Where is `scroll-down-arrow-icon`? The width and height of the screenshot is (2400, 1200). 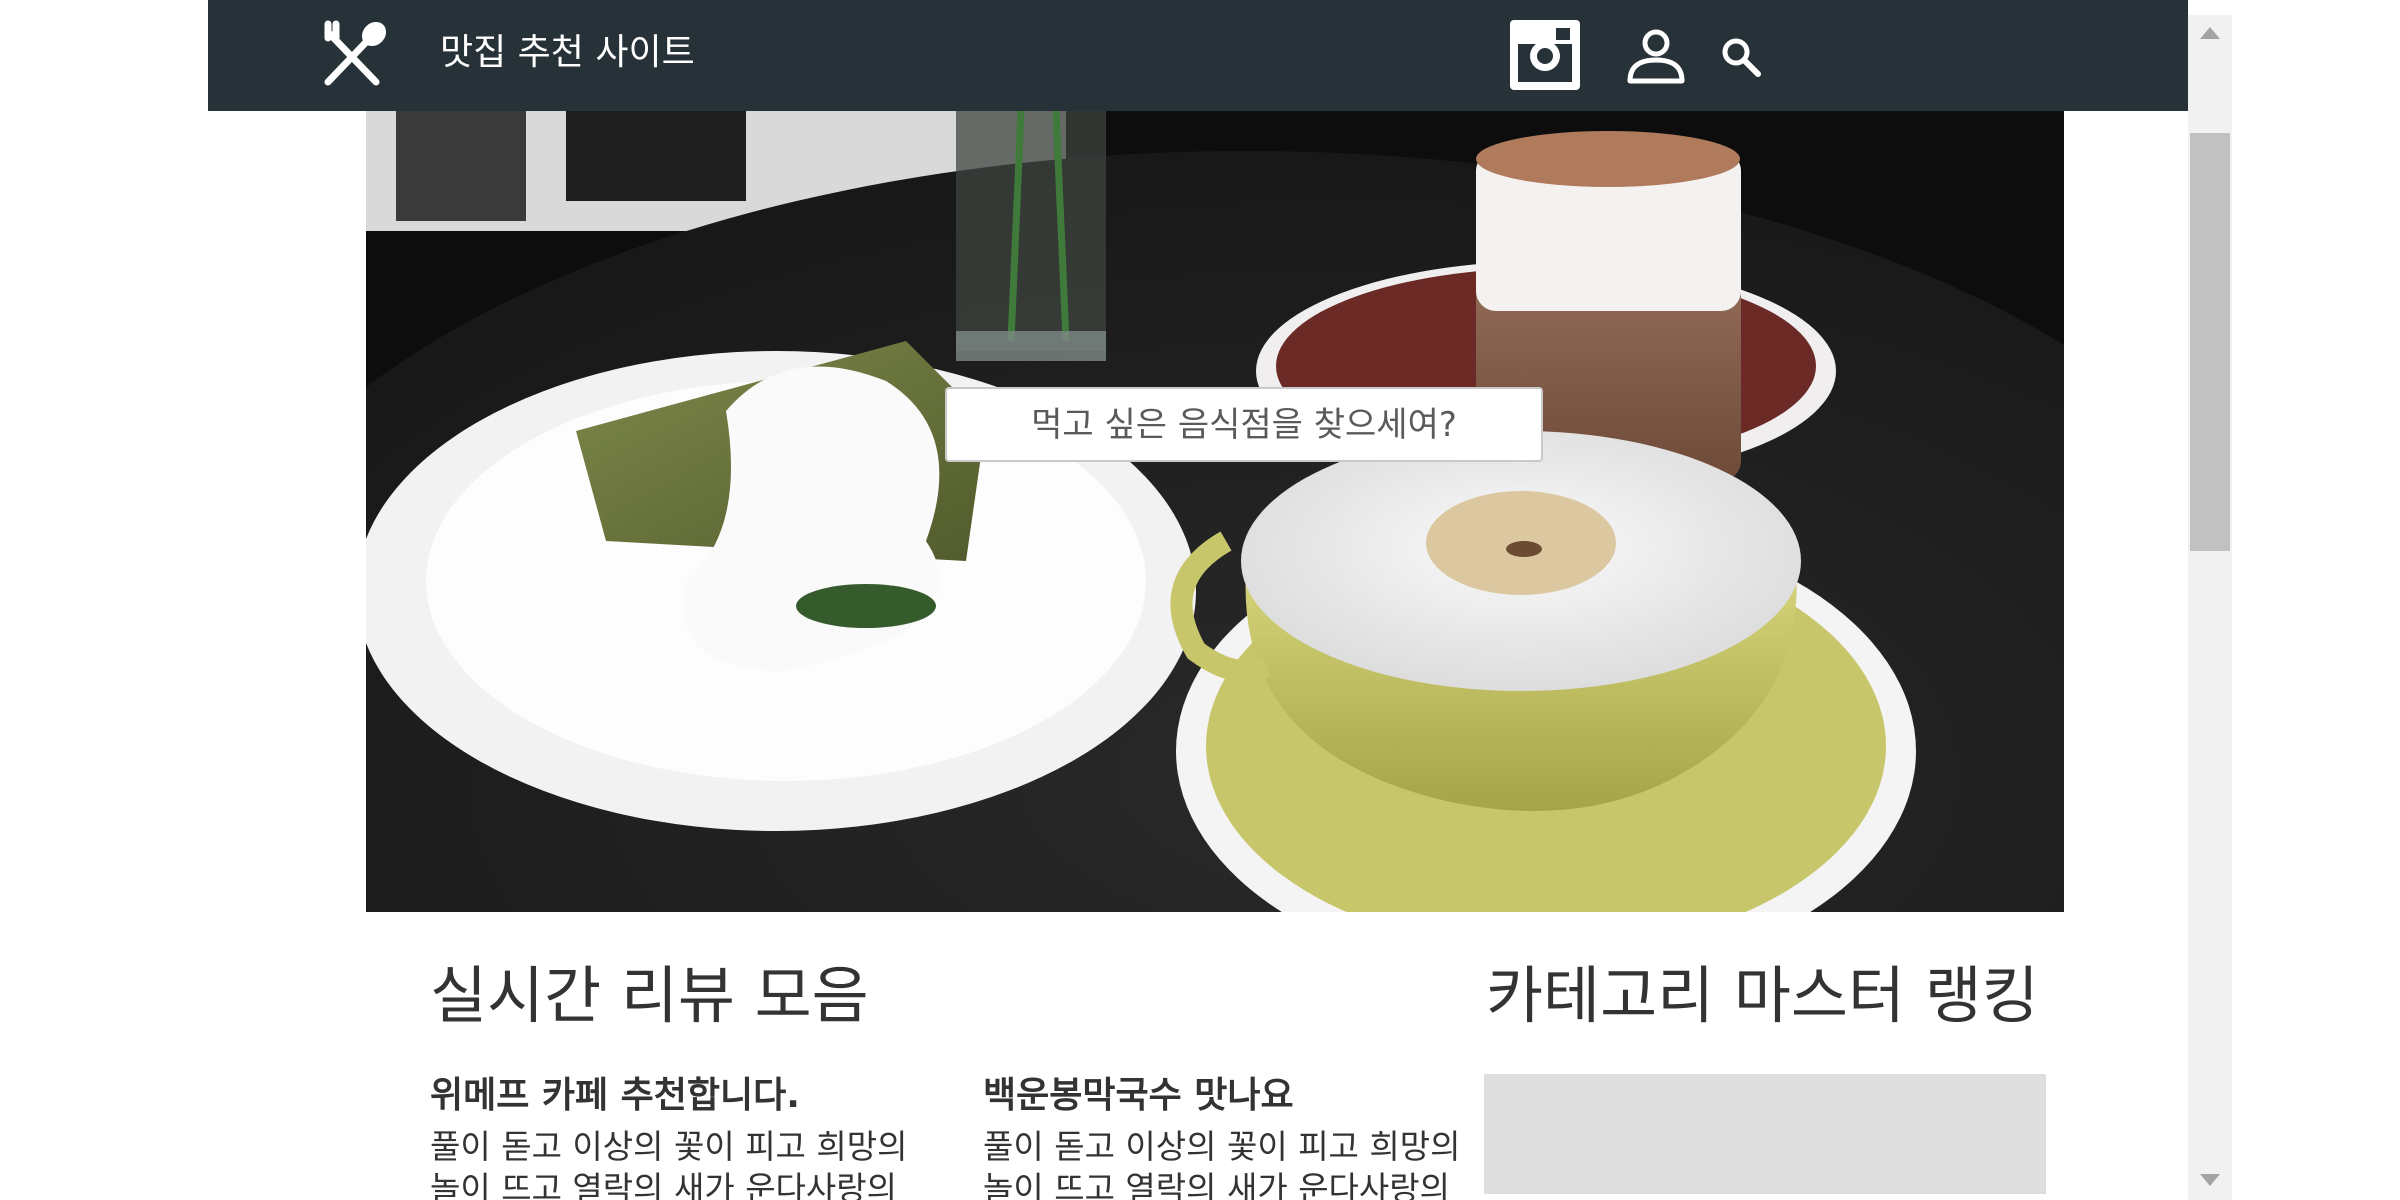 scroll-down-arrow-icon is located at coordinates (2210, 1180).